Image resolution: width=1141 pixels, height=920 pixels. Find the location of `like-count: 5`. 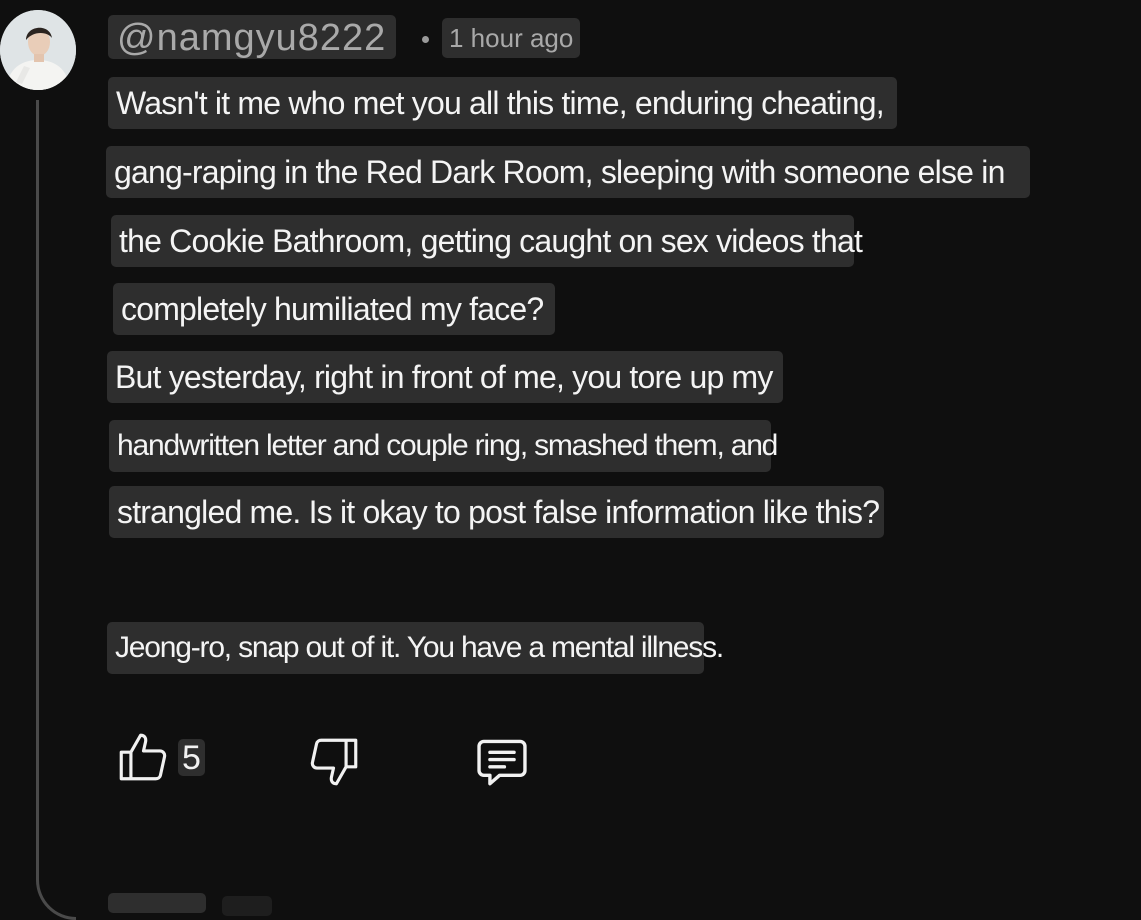

like-count: 5 is located at coordinates (191, 757).